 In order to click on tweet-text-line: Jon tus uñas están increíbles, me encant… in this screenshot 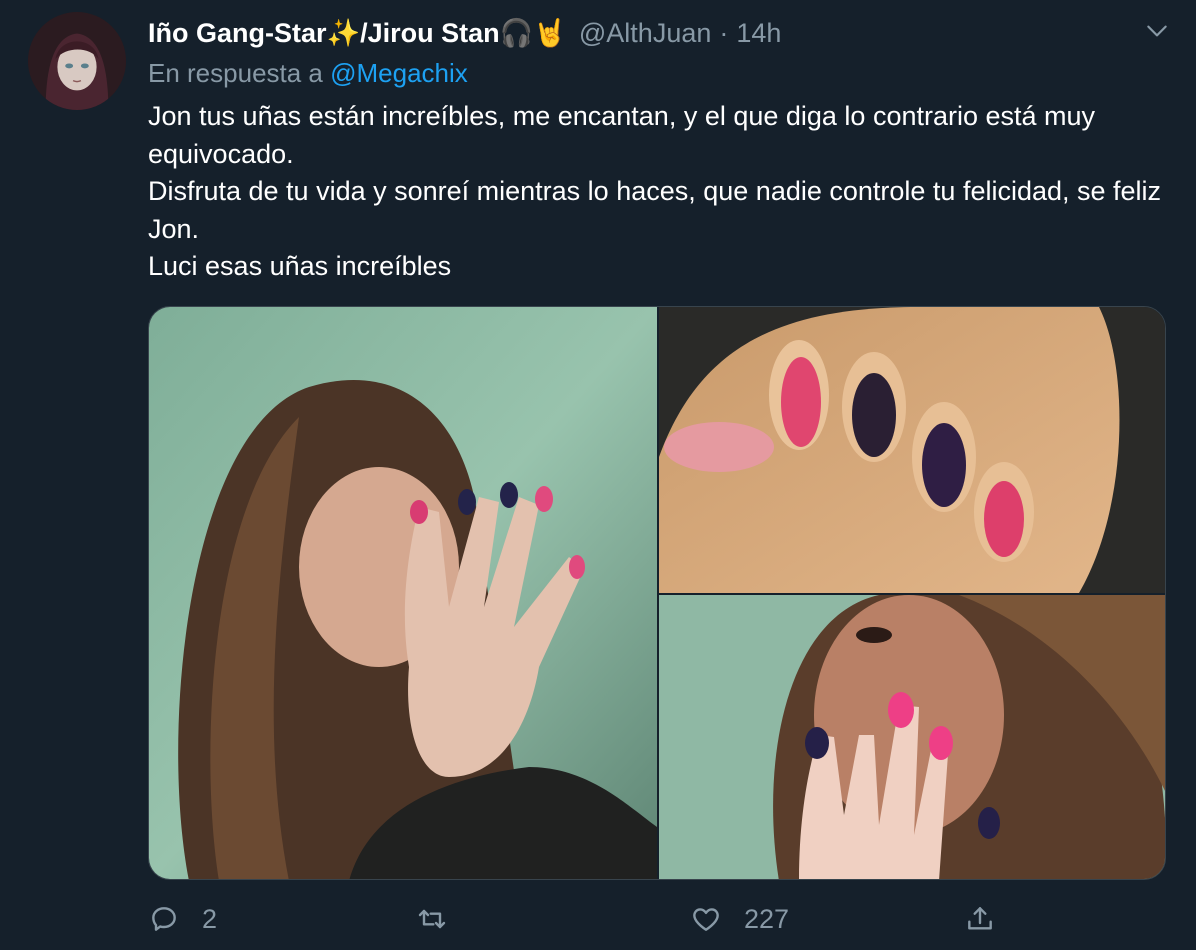, I will do `click(622, 135)`.